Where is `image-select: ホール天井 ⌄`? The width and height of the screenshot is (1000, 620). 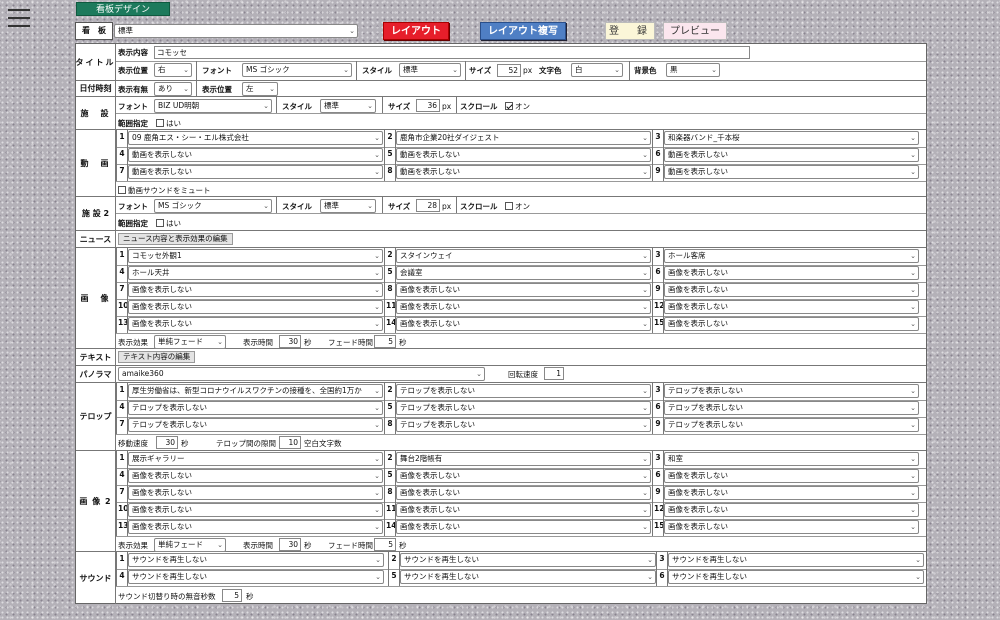 image-select: ホール天井 ⌄ is located at coordinates (255, 273).